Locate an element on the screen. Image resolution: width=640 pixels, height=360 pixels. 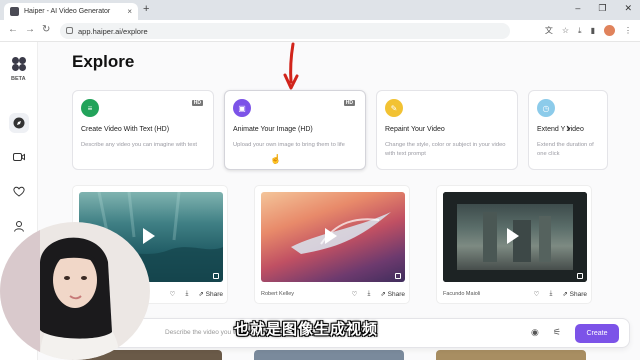
page-title: Explore is located at coordinates (103, 61).